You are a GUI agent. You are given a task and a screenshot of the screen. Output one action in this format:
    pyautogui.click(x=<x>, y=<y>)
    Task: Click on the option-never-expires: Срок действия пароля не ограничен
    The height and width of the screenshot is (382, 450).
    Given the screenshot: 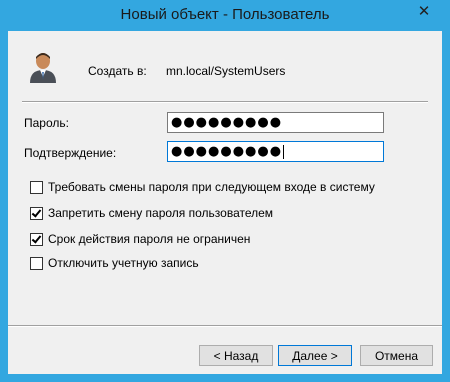 What is the action you would take?
    pyautogui.click(x=140, y=239)
    